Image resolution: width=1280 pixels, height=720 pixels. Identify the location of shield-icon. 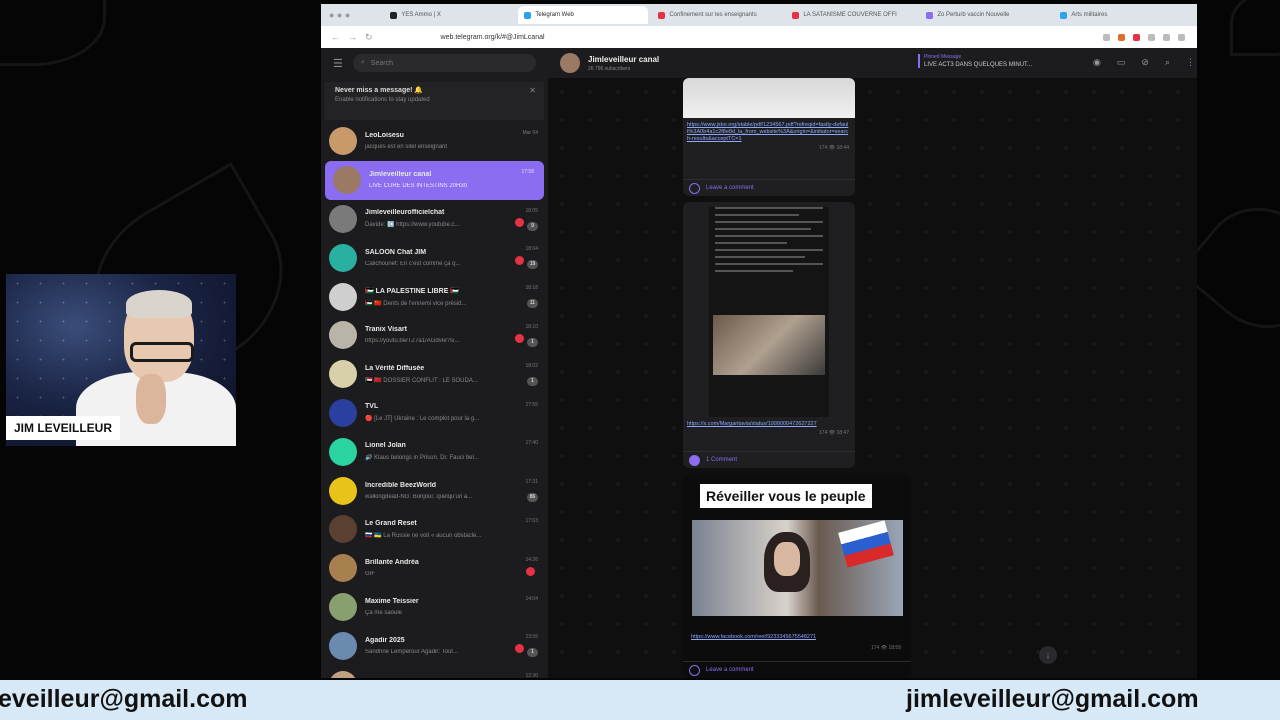
(1121, 37).